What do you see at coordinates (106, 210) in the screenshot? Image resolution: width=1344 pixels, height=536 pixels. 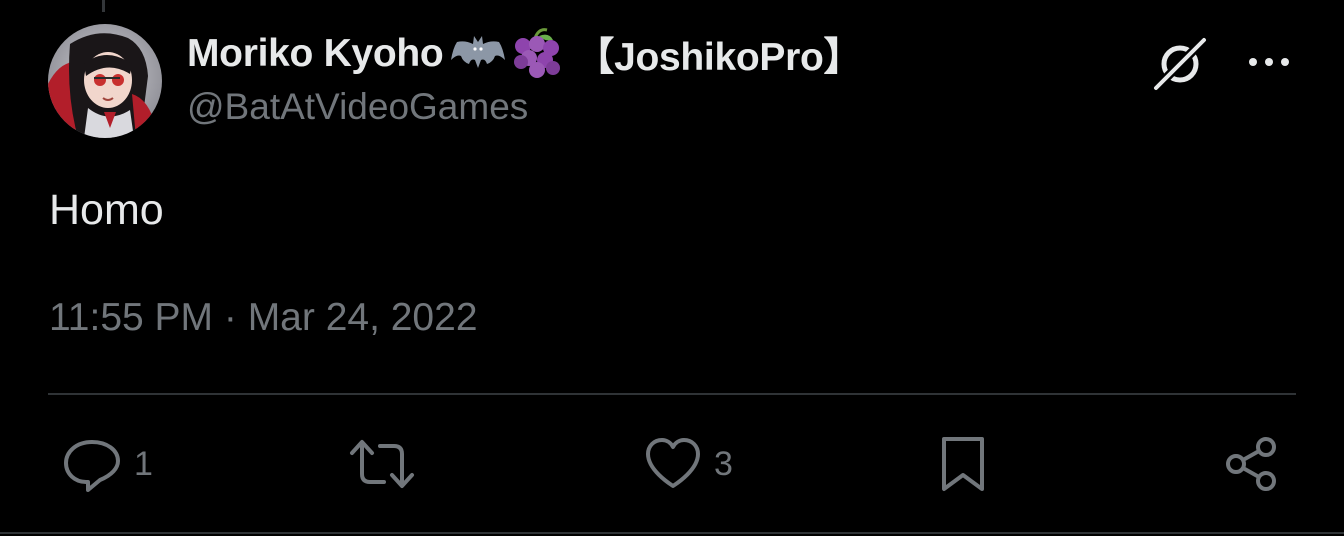 I see `tweet-text: Homo` at bounding box center [106, 210].